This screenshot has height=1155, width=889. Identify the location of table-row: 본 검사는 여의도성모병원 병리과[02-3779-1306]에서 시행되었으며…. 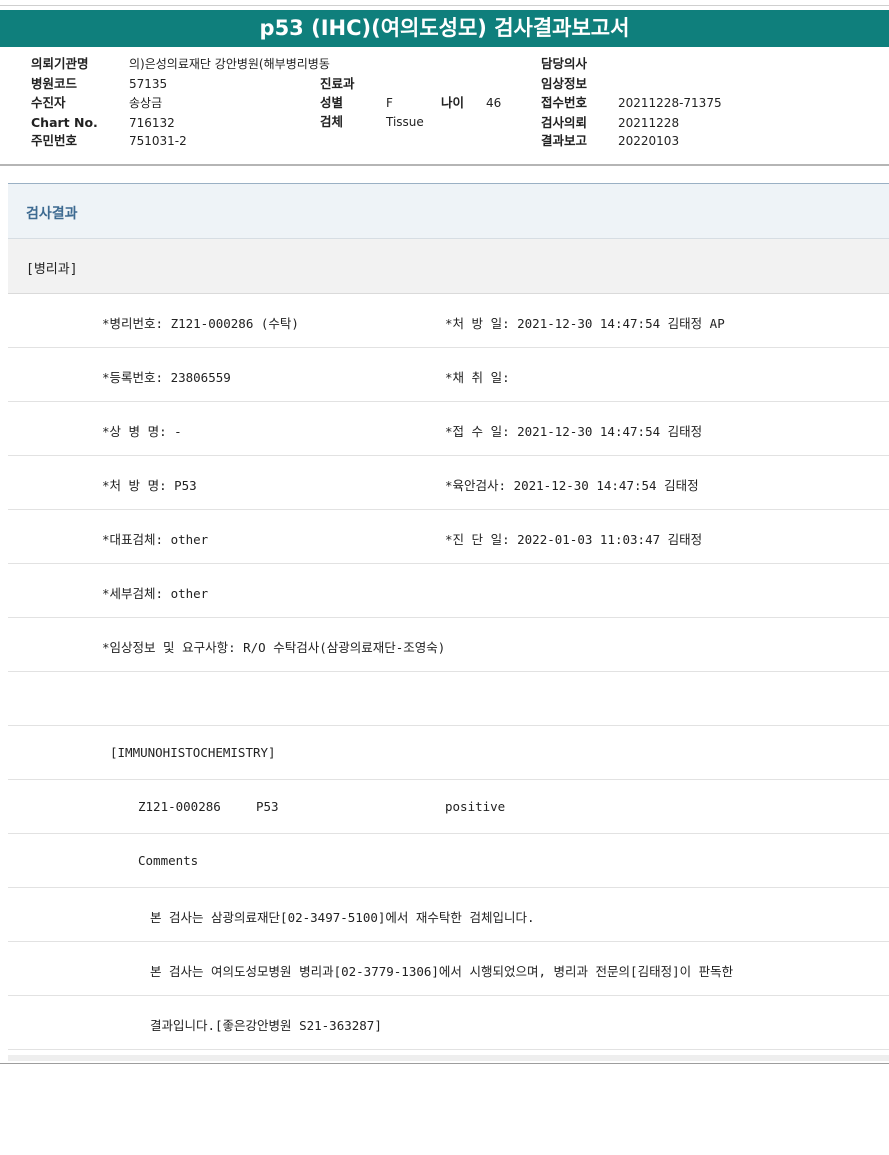
(448, 969).